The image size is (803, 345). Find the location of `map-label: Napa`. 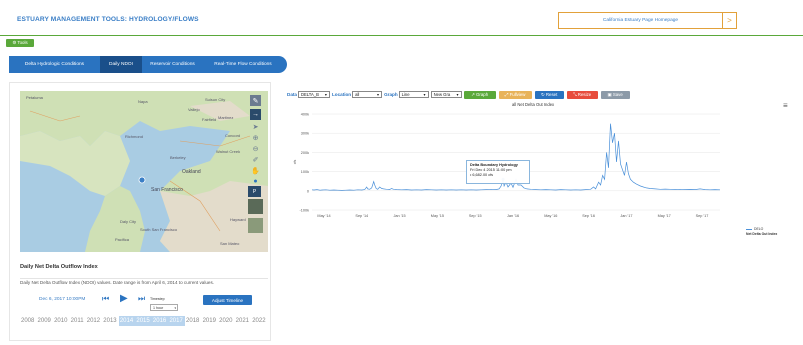

map-label: Napa is located at coordinates (143, 101).